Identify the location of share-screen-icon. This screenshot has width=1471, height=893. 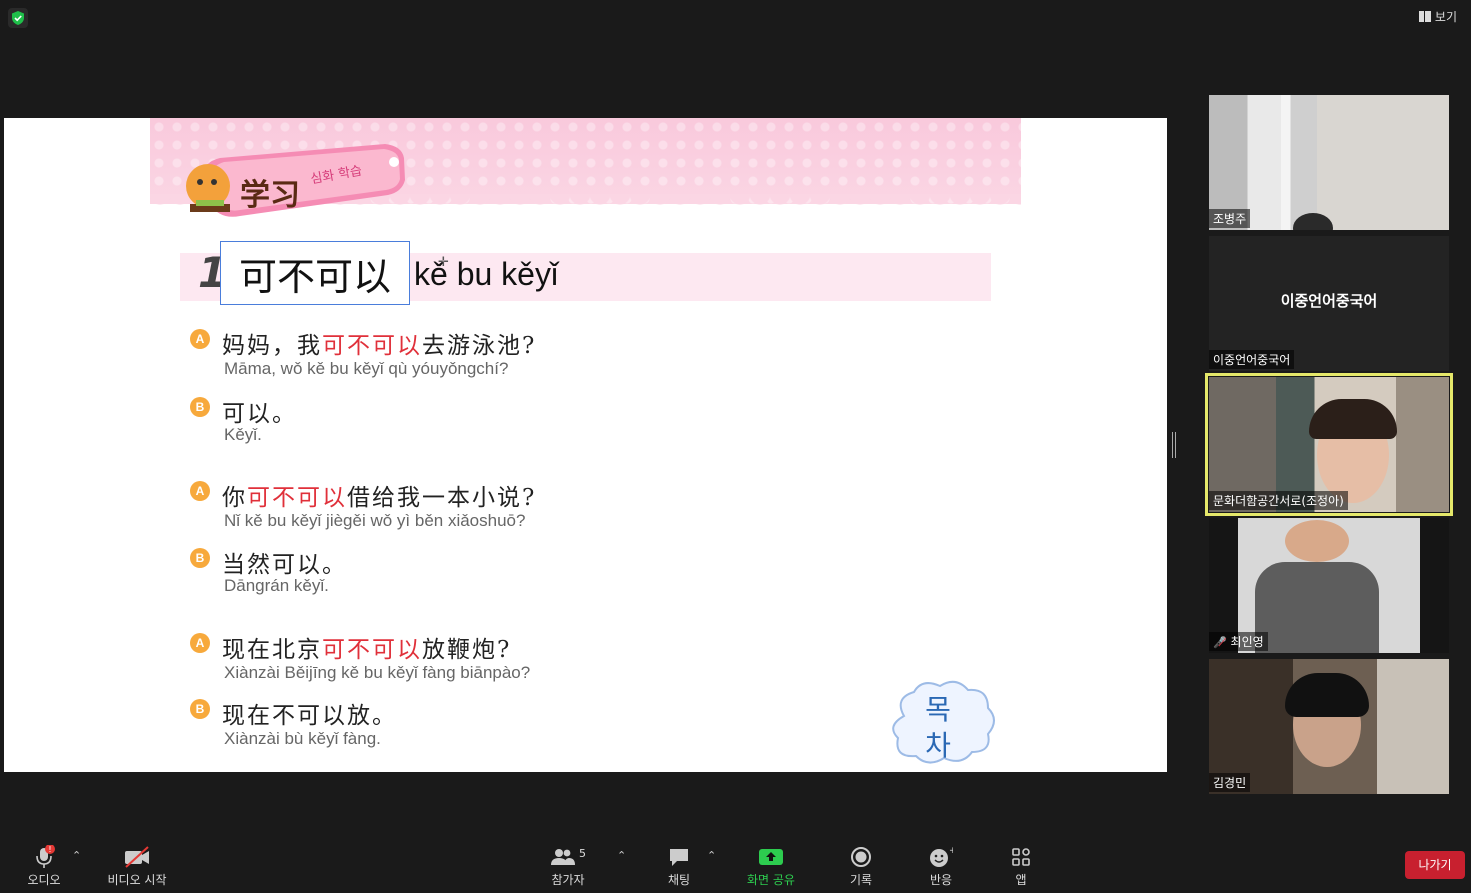
(771, 857).